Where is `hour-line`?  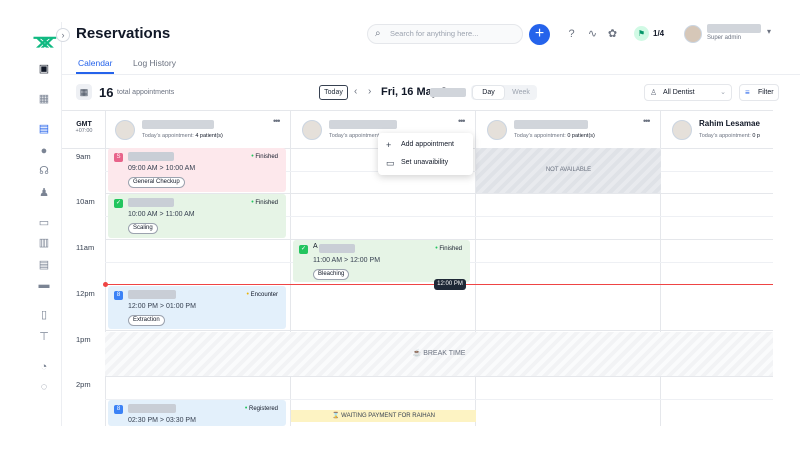 hour-line is located at coordinates (439, 376).